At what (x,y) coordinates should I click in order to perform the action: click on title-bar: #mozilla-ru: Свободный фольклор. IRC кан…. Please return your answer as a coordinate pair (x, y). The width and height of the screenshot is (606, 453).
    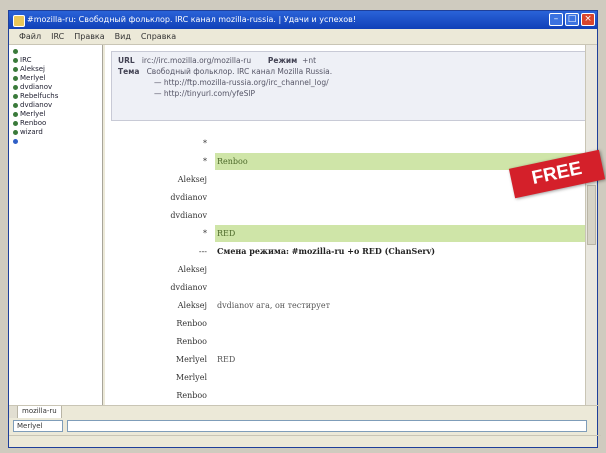
    Looking at the image, I should click on (303, 20).